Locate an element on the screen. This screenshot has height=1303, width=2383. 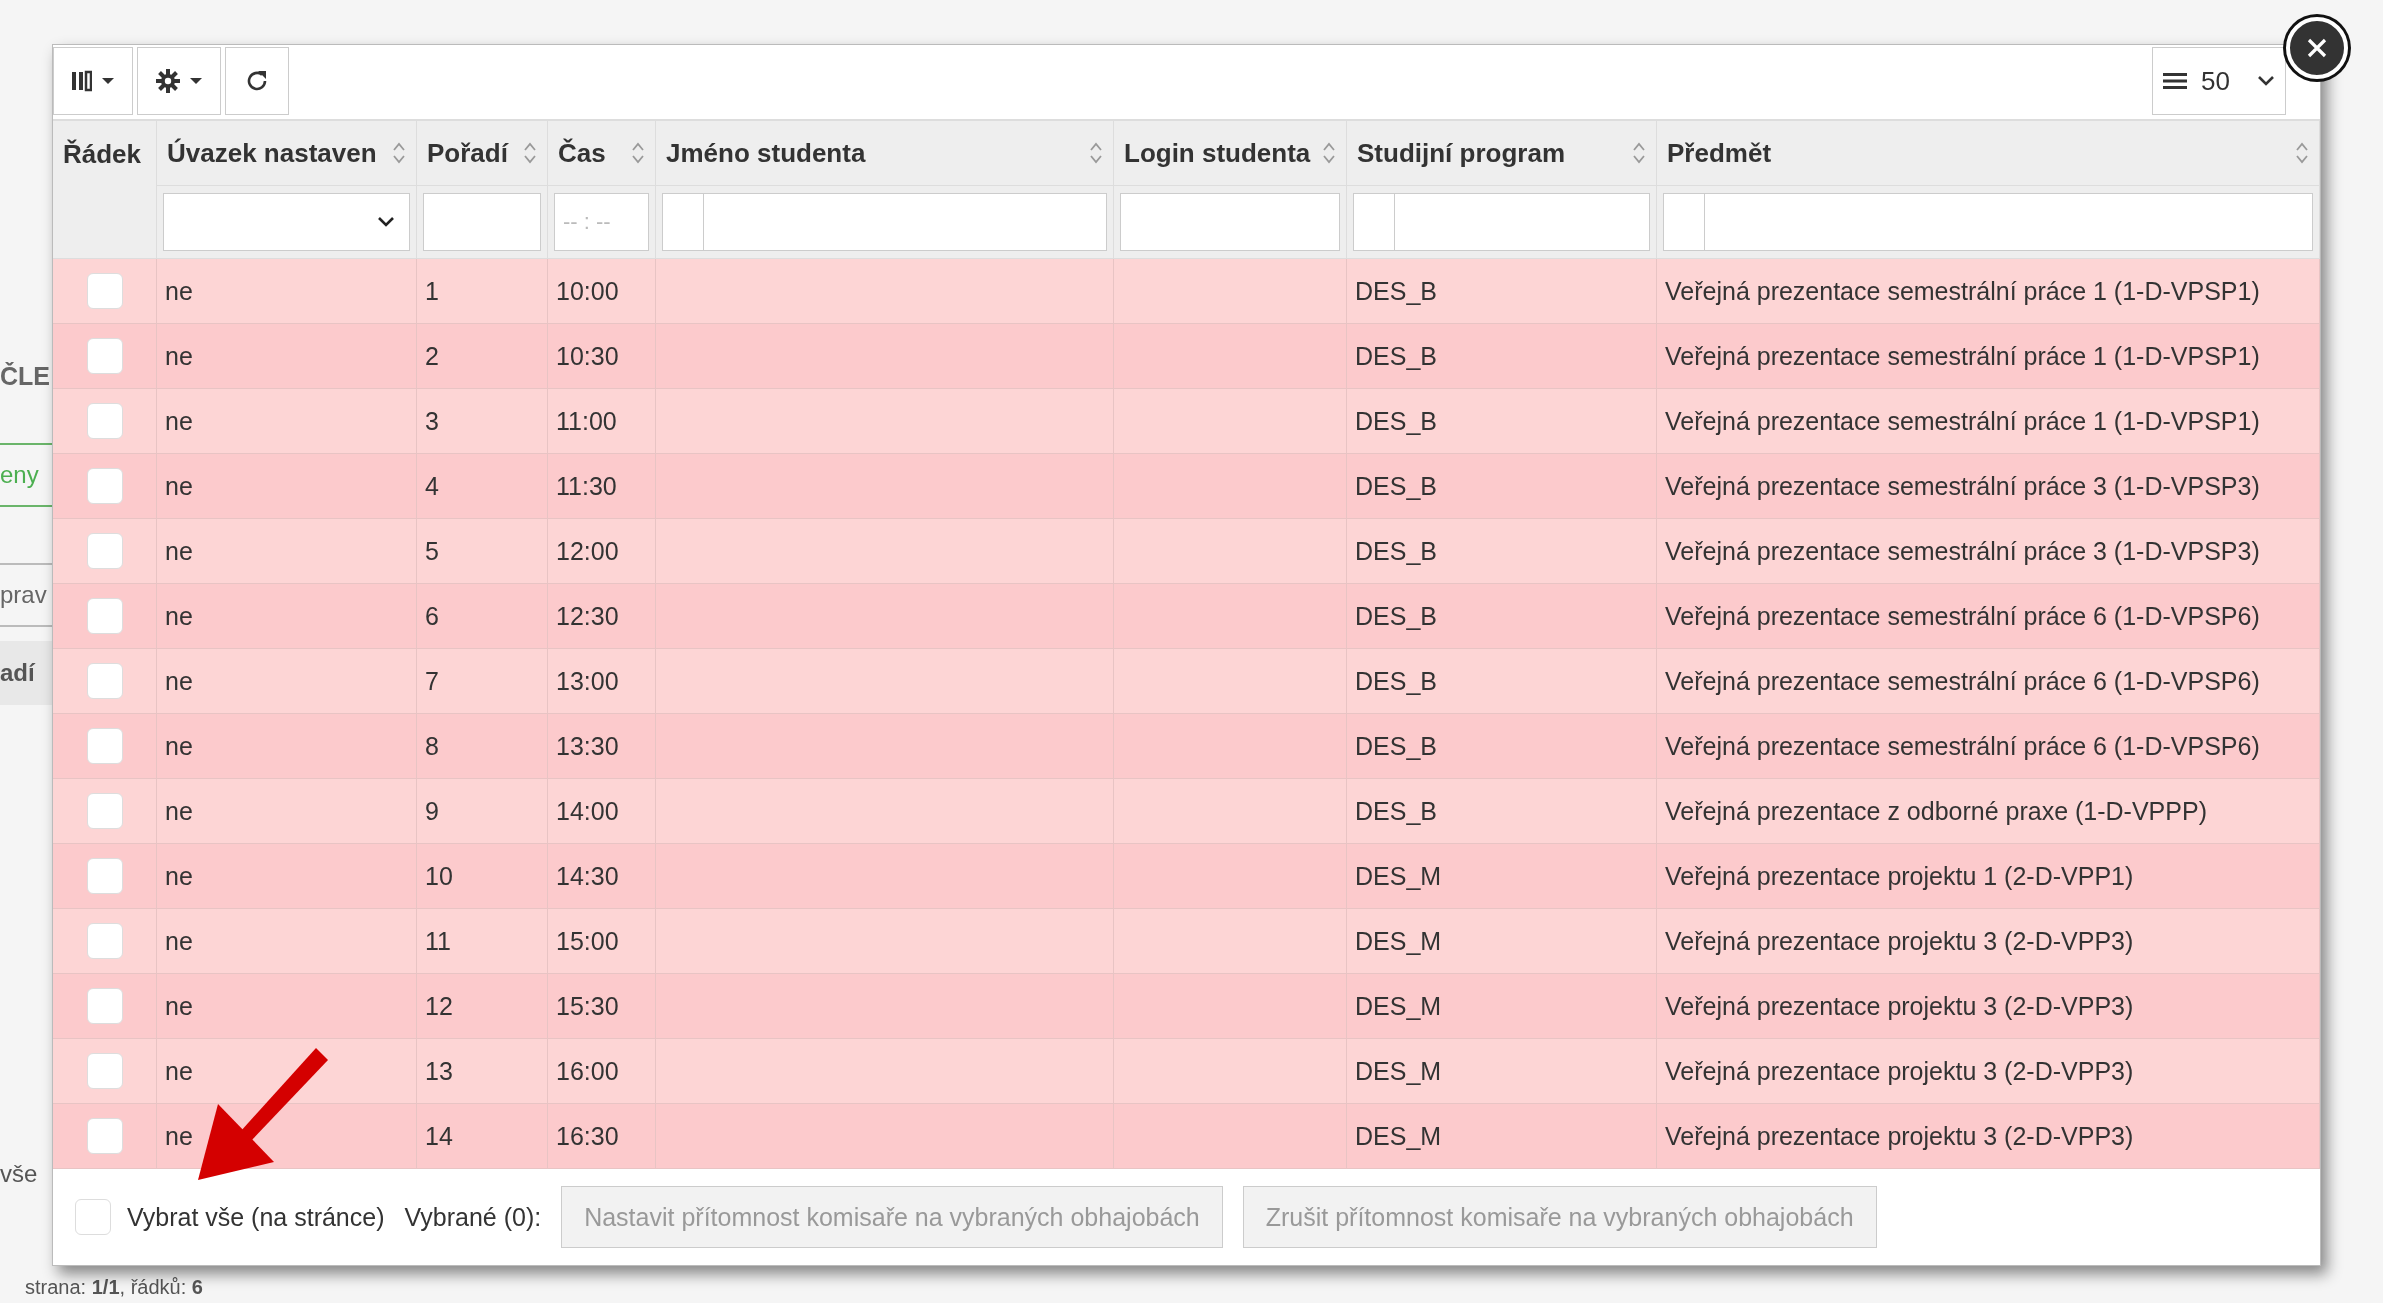
close-button is located at coordinates (2317, 48).